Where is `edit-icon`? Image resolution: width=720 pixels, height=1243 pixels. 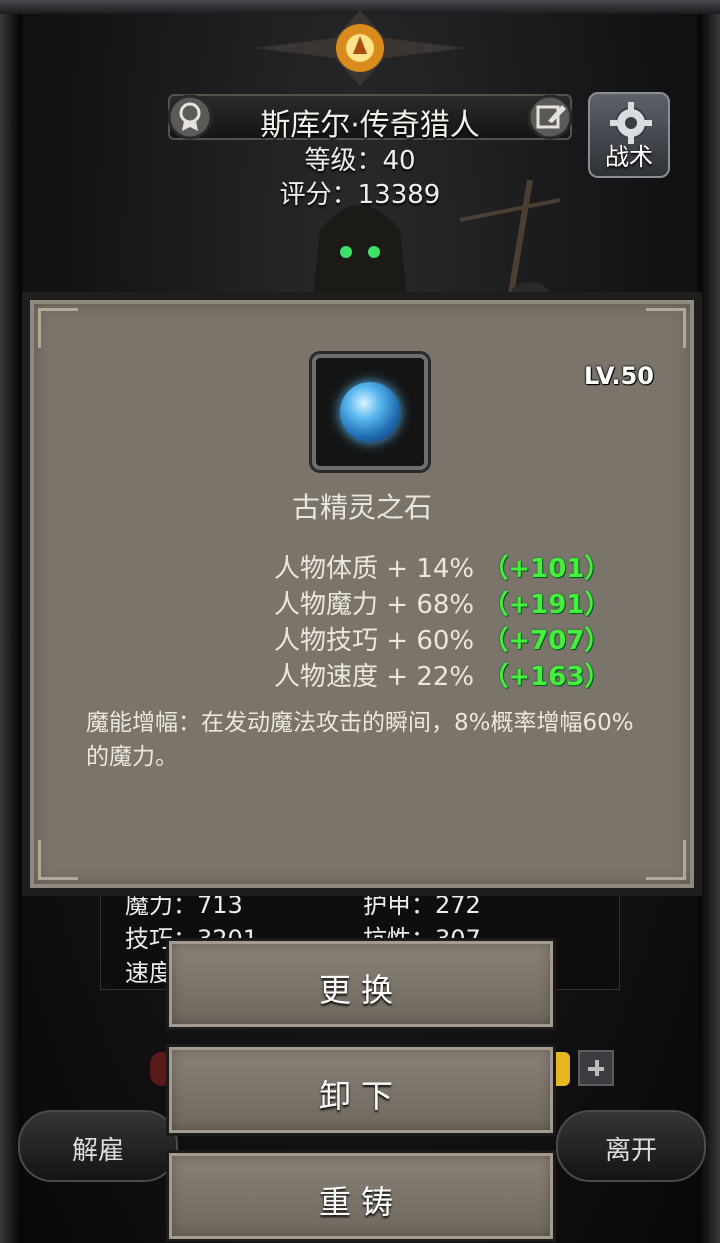
edit-icon is located at coordinates (550, 117).